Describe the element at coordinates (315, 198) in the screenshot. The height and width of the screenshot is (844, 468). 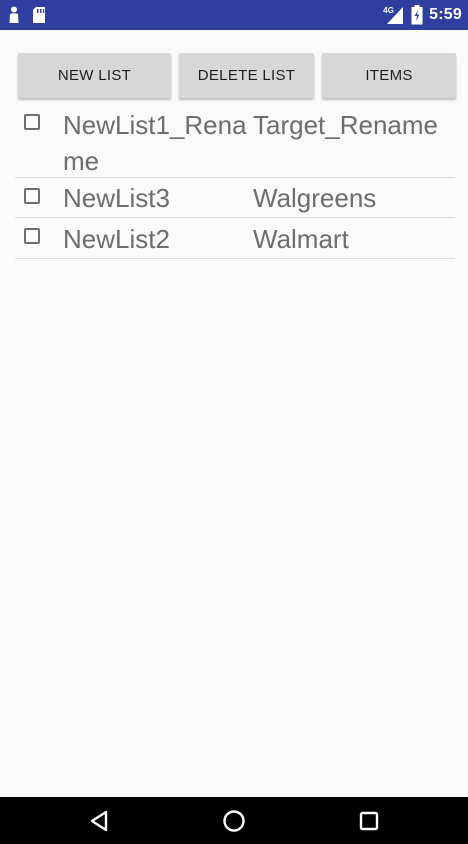
I see `store-name: Walgreens` at that location.